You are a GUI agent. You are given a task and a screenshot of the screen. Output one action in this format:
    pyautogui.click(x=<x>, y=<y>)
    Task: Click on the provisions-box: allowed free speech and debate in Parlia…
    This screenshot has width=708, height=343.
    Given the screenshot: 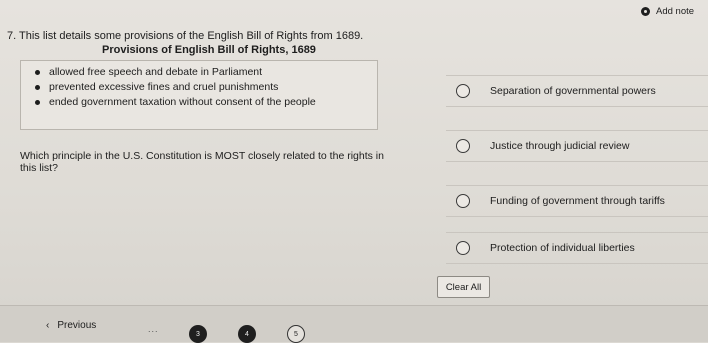 What is the action you would take?
    pyautogui.click(x=199, y=95)
    